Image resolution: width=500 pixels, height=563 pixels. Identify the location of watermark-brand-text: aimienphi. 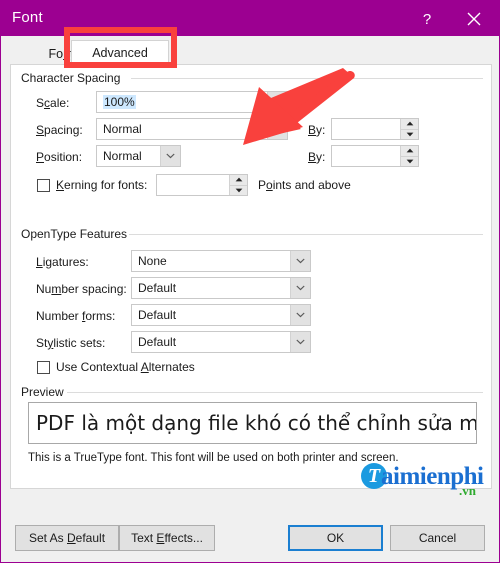
(432, 476).